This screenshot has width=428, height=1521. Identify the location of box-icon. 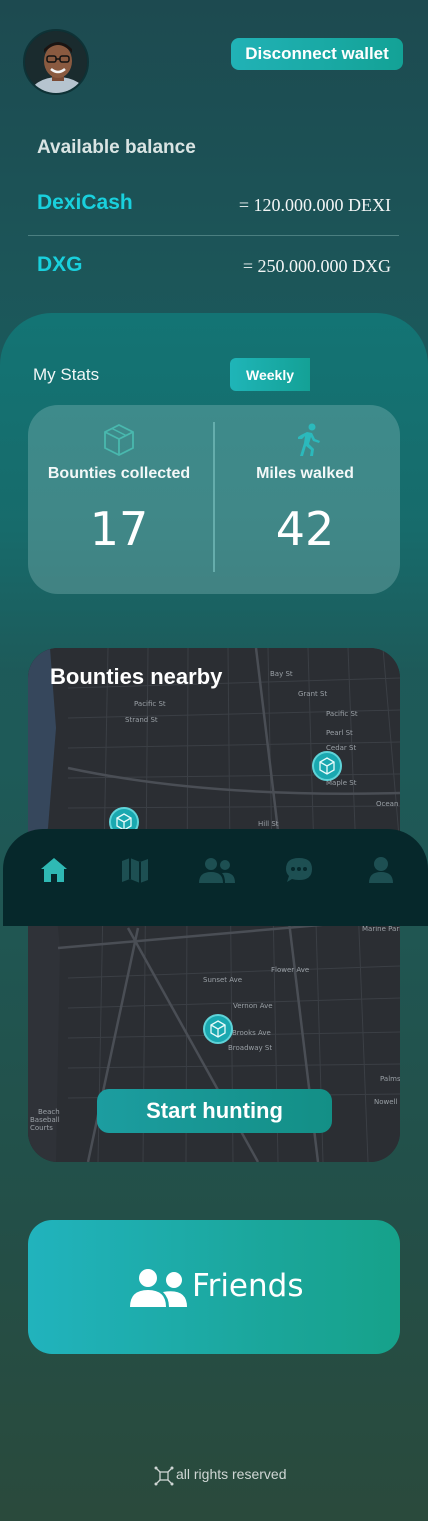
(119, 440).